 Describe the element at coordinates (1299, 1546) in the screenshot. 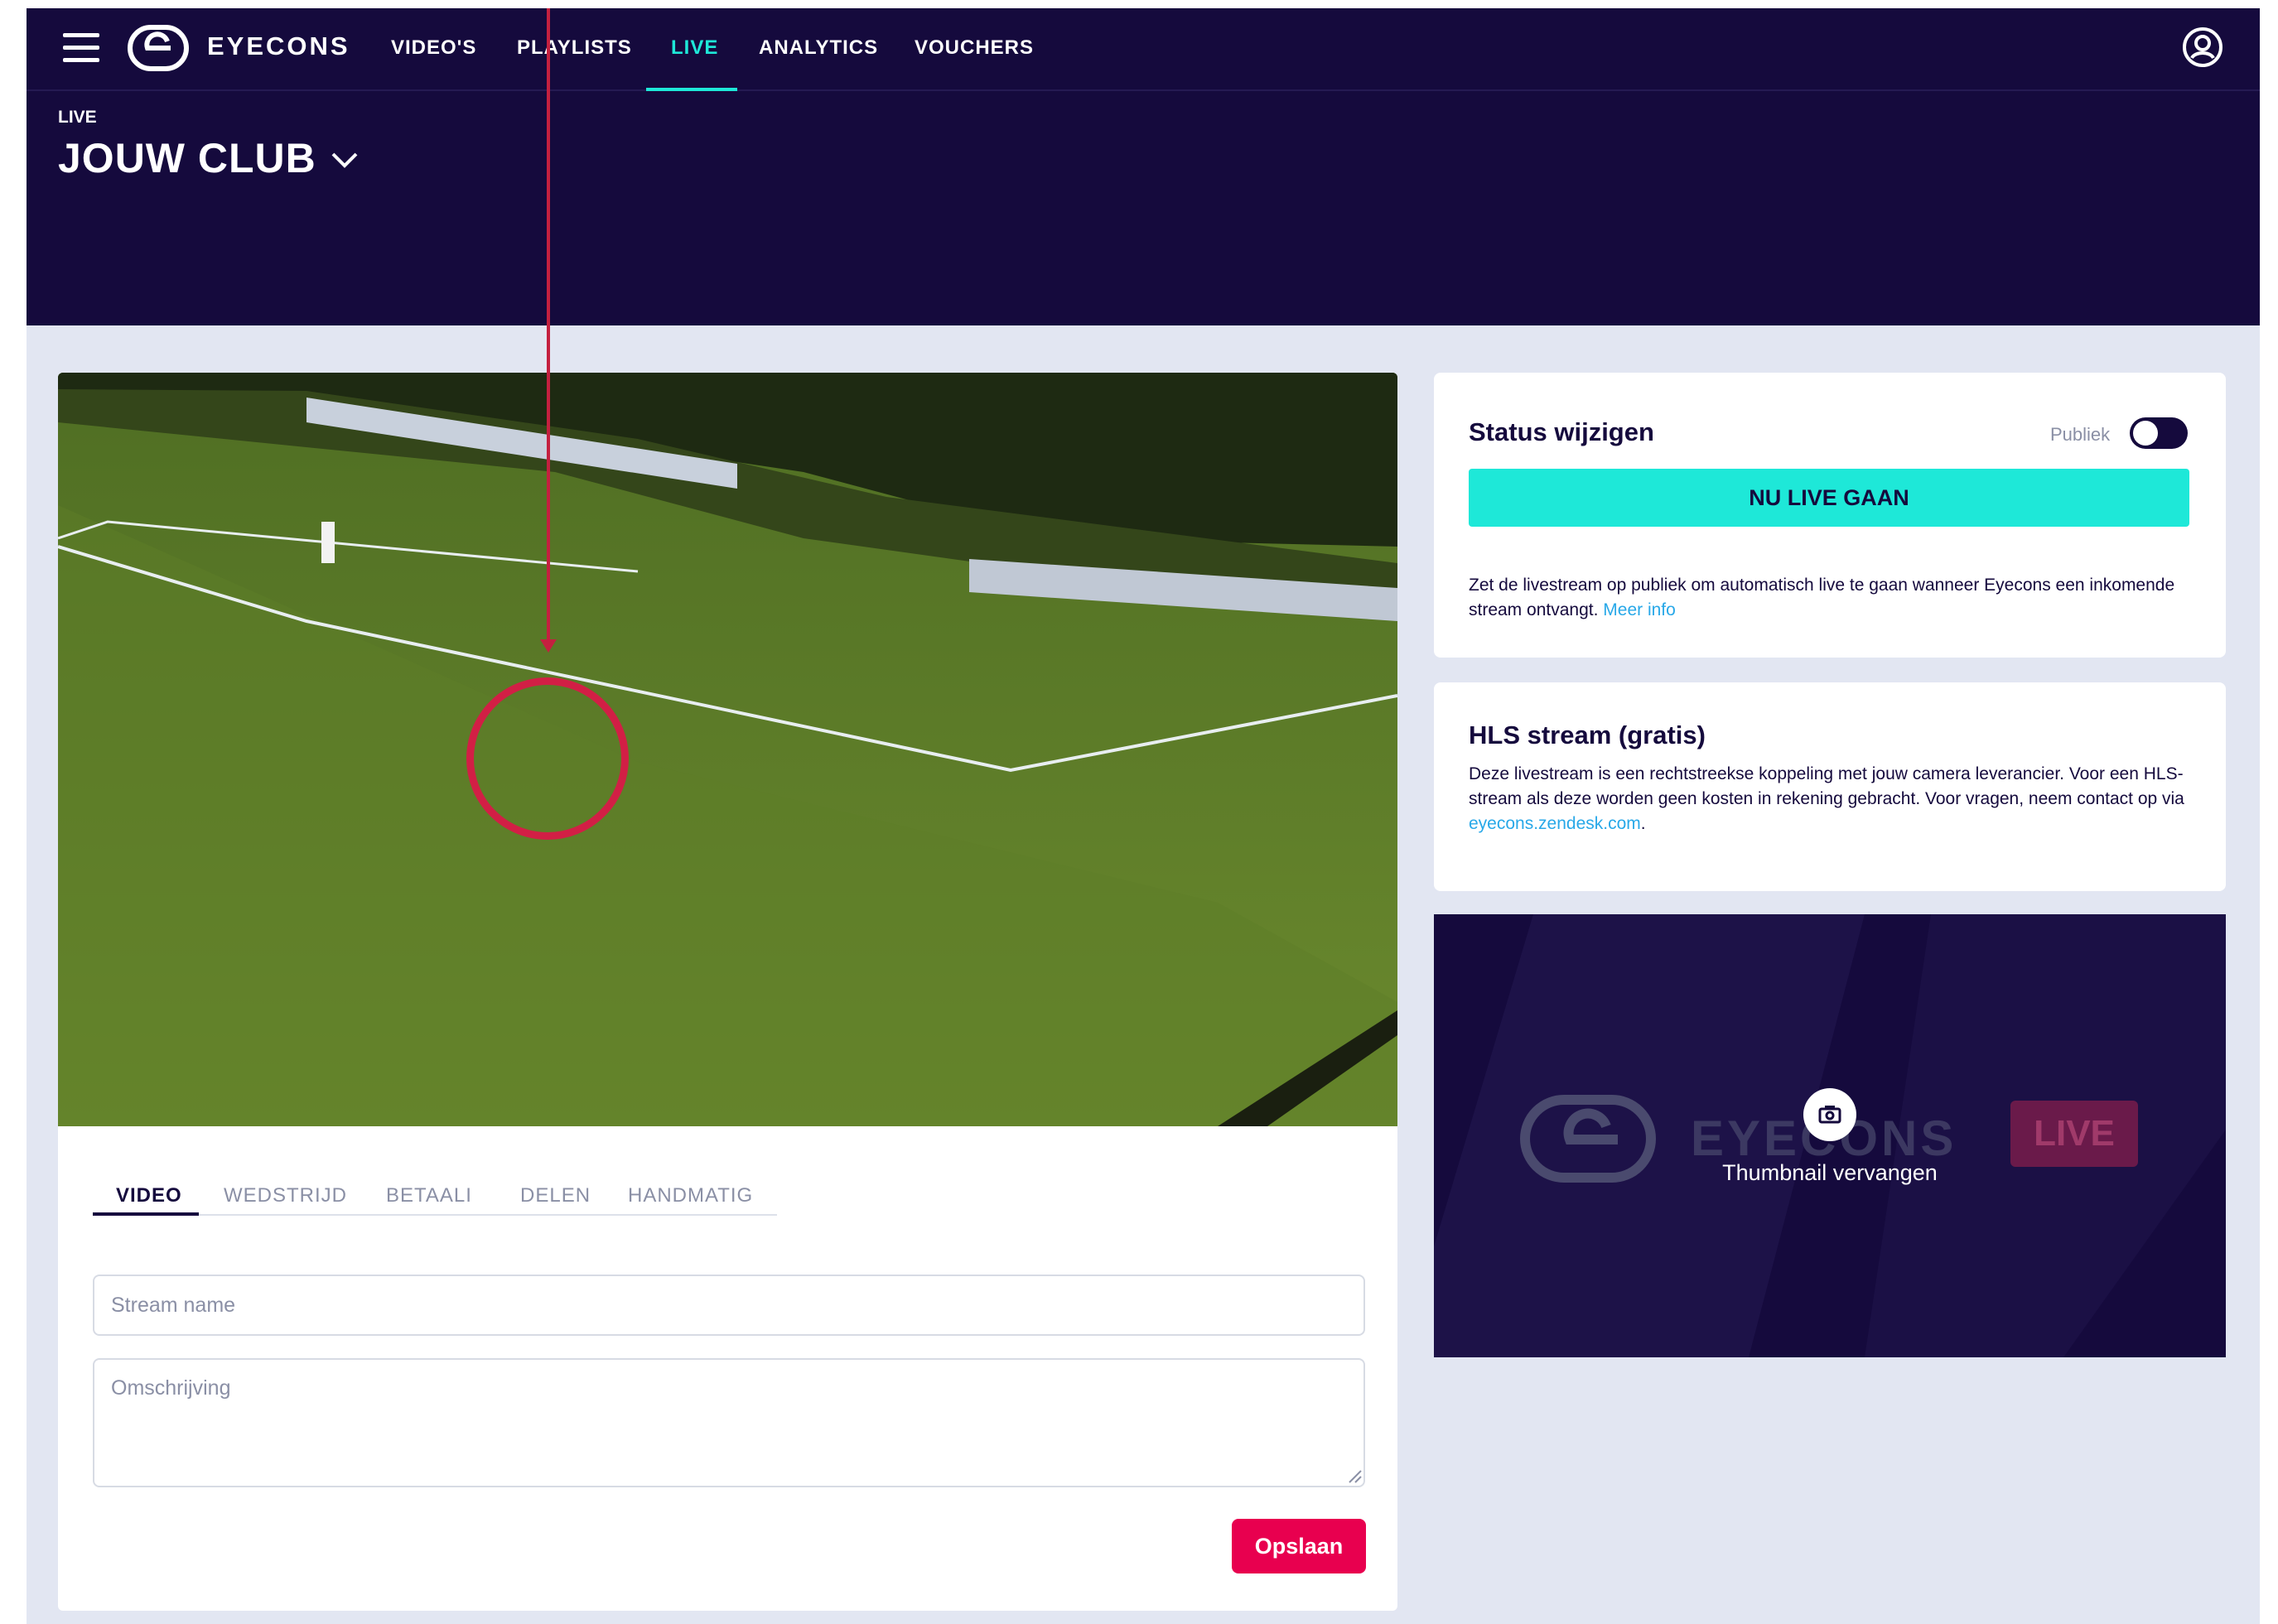

I see `save-button: Opslaan` at that location.